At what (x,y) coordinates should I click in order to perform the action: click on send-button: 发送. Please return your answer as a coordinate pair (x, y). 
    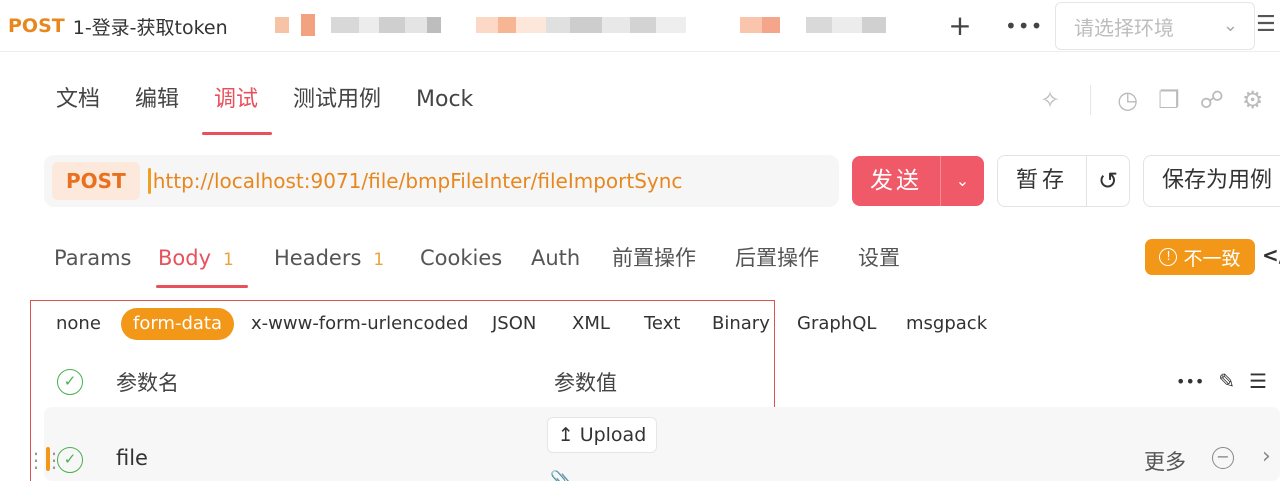
    Looking at the image, I should click on (896, 181).